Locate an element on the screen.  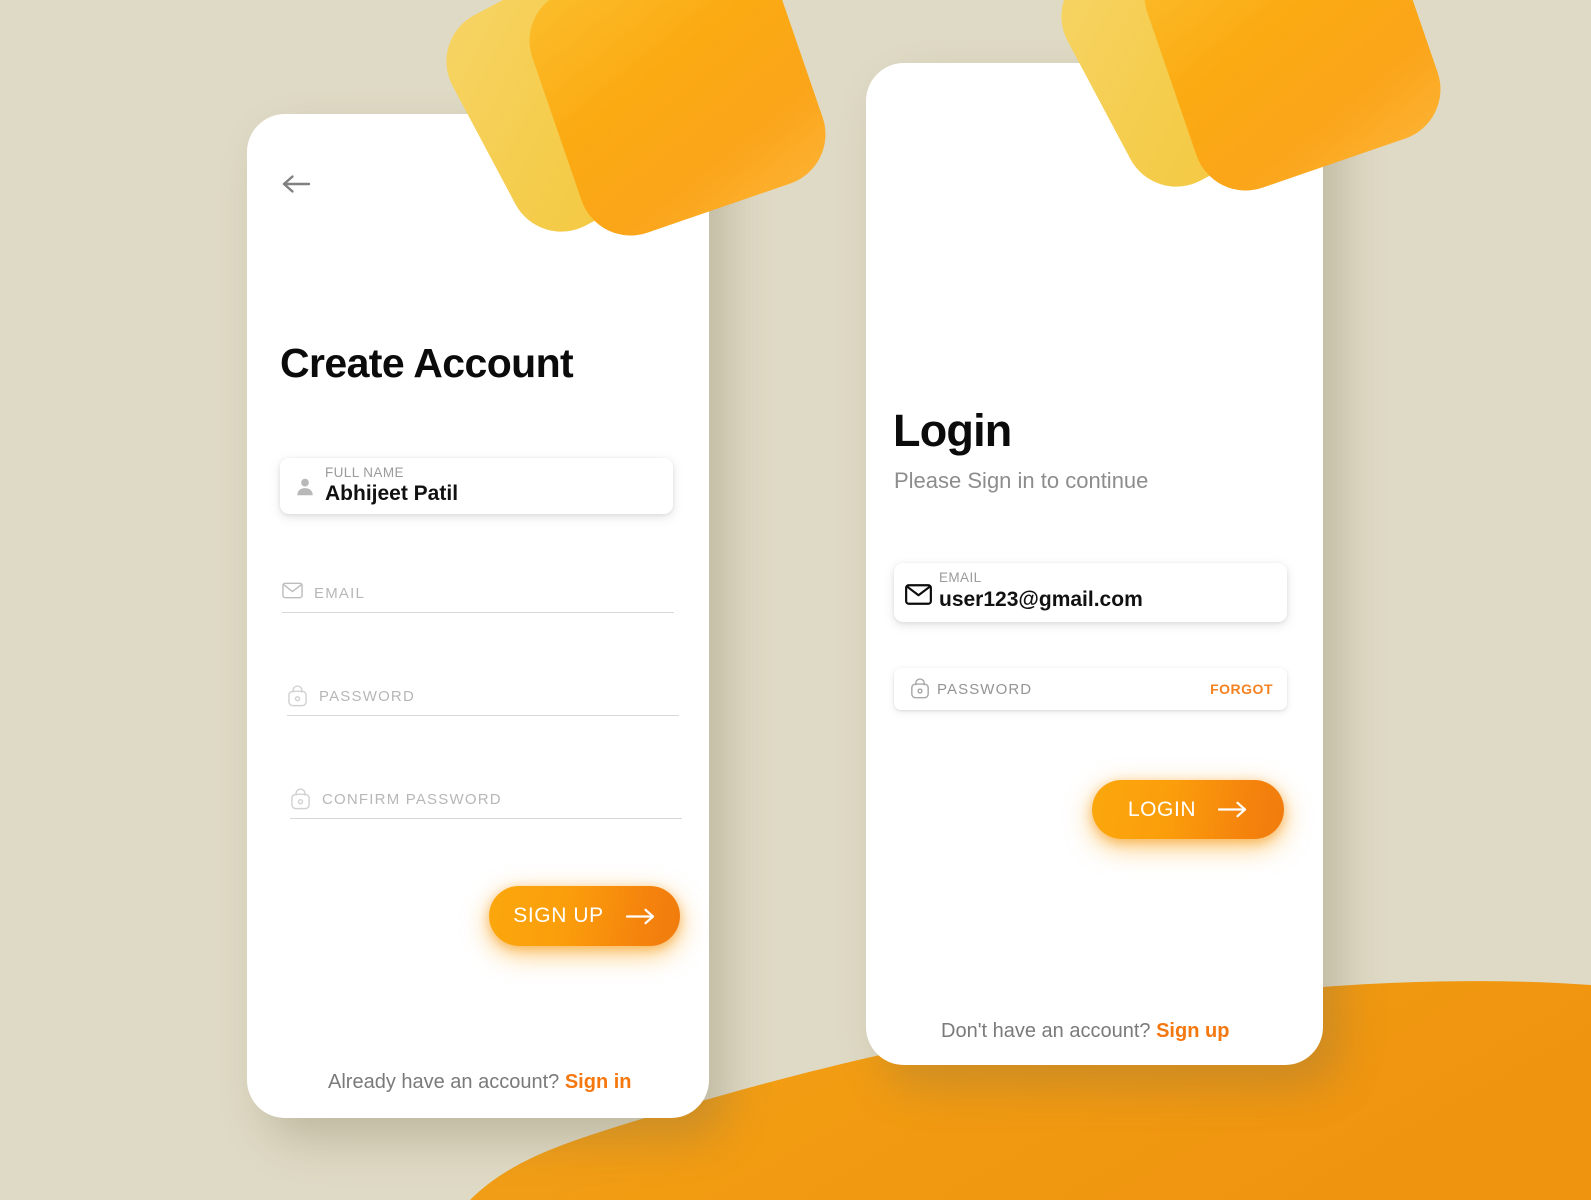
full-name-value: Abhijeet Patil is located at coordinates (392, 493).